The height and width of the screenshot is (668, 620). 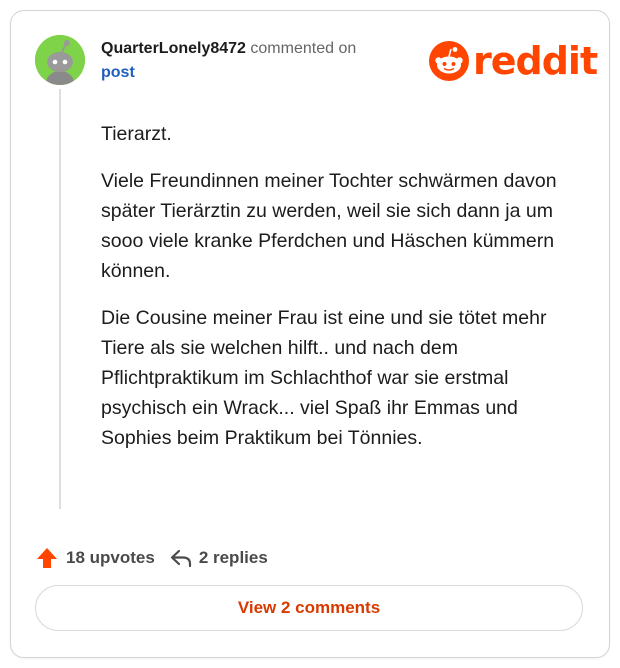 I want to click on thread-line, so click(x=60, y=299).